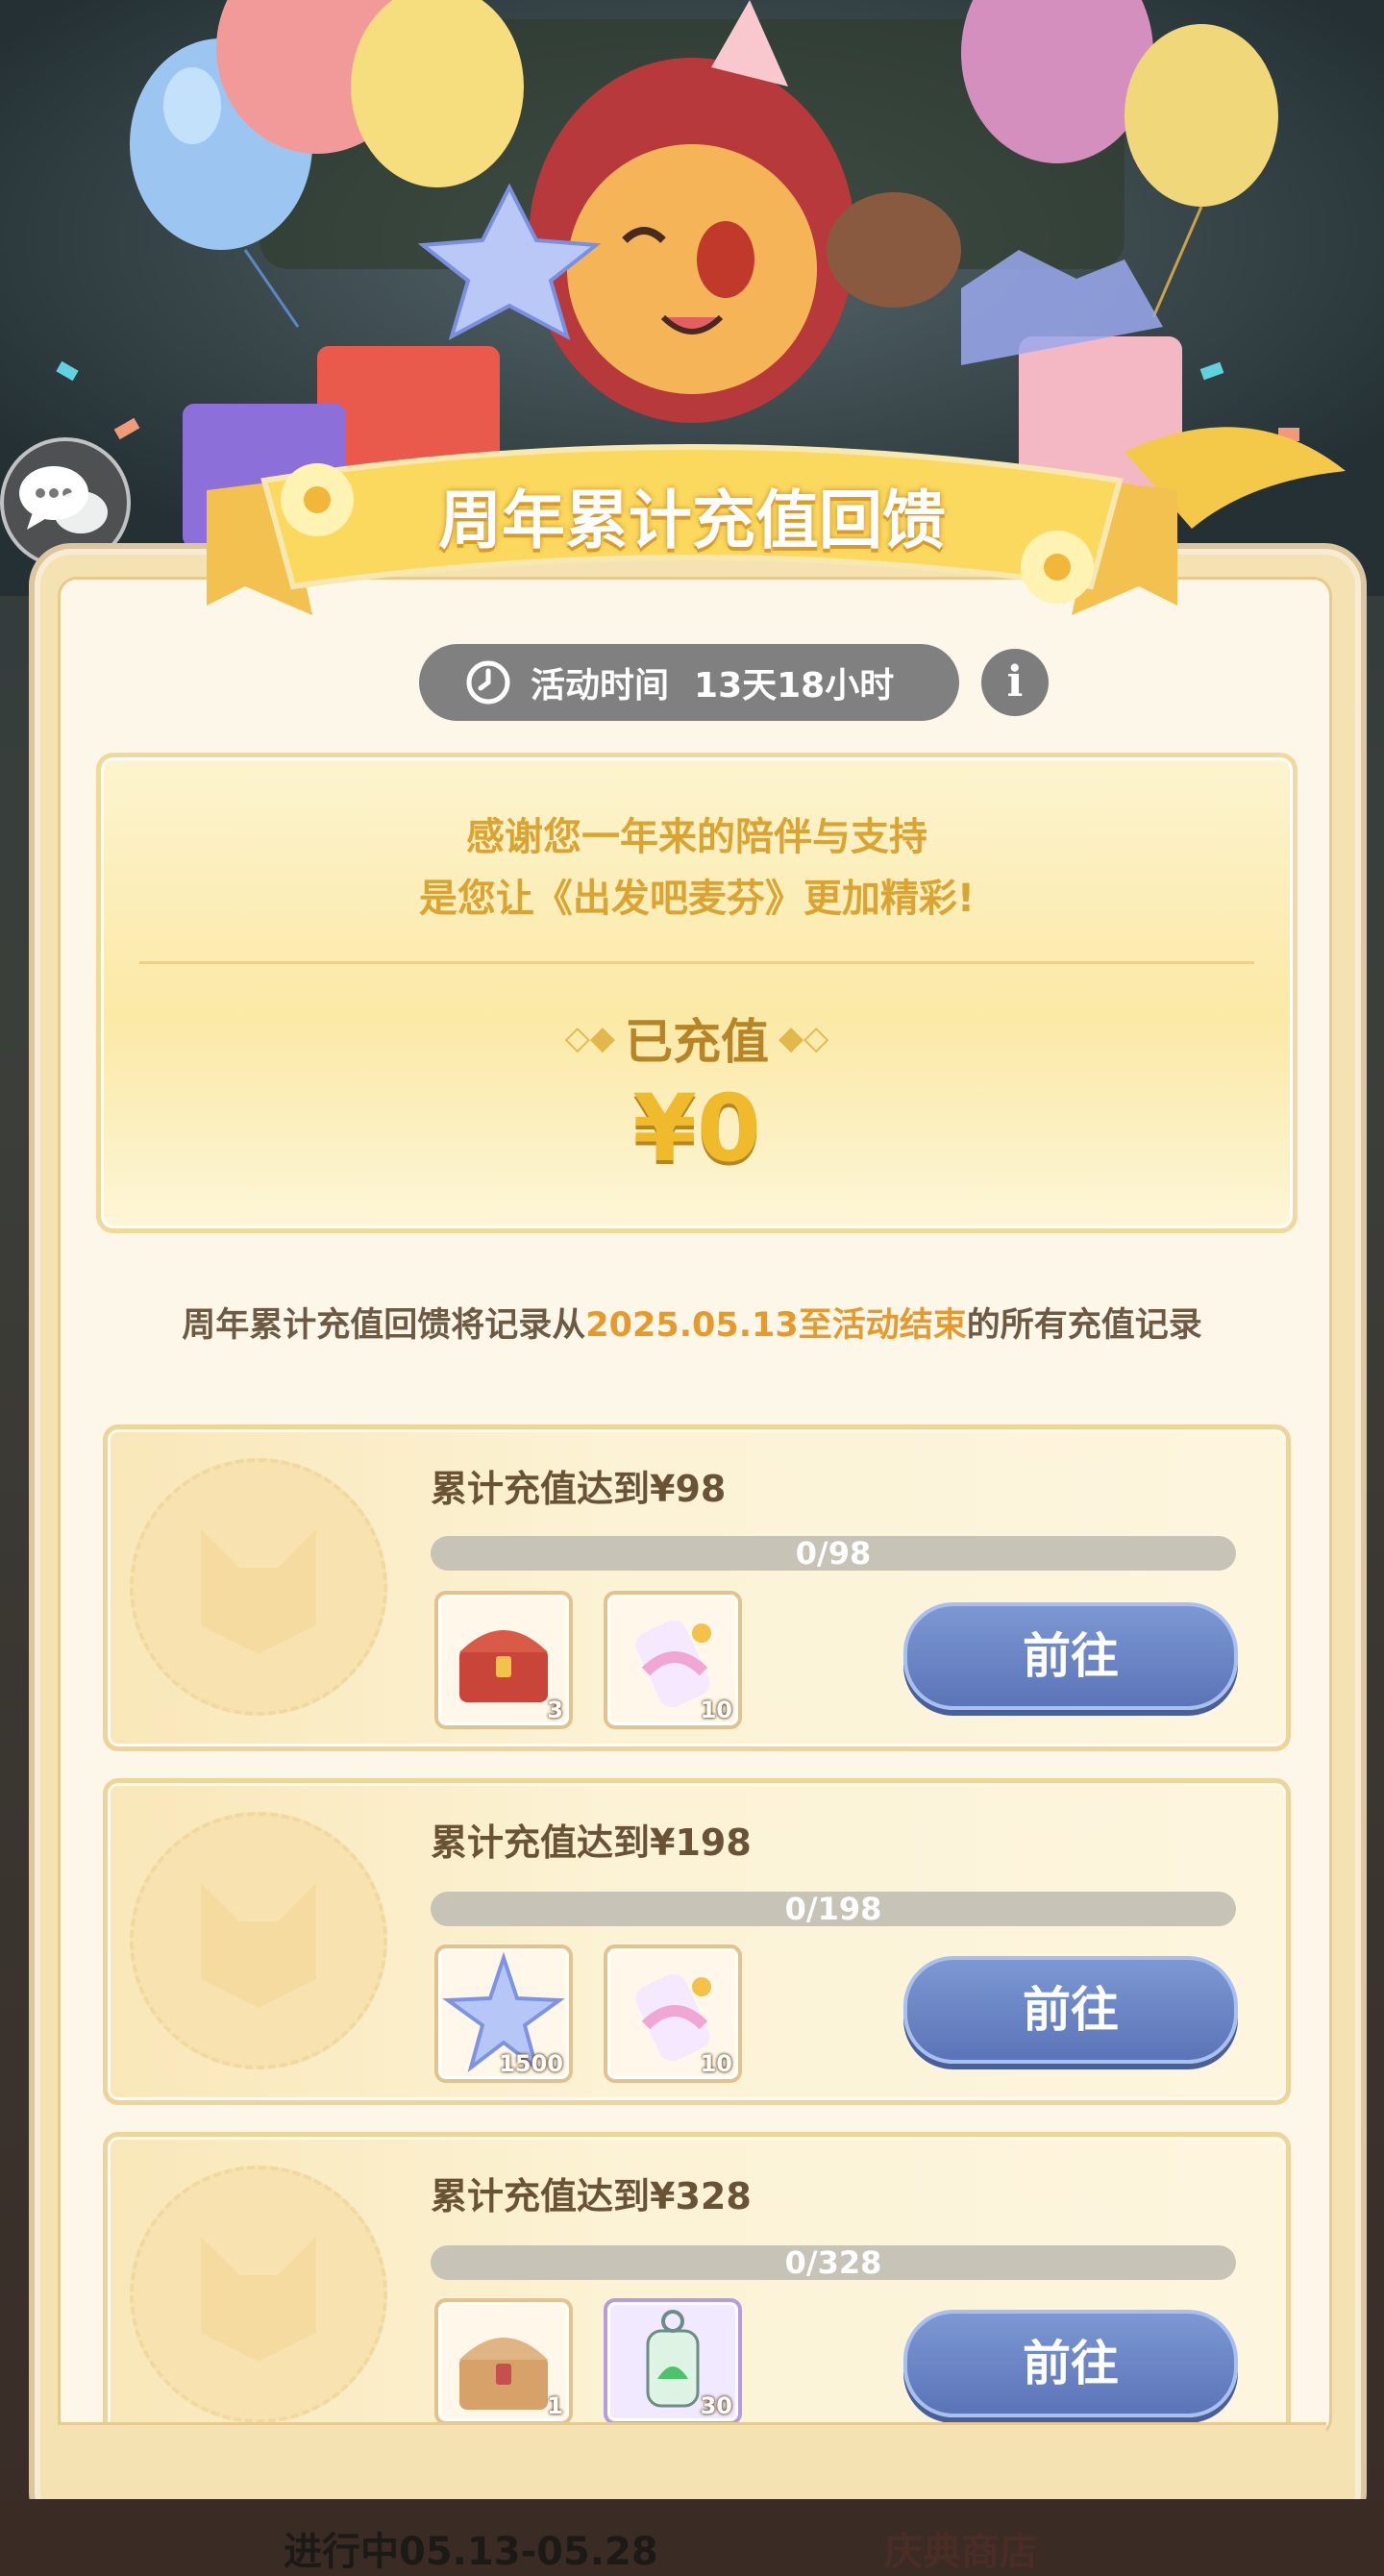 The width and height of the screenshot is (1384, 2576). Describe the element at coordinates (1070, 2010) in the screenshot. I see `tier-2-go-button: 前往` at that location.